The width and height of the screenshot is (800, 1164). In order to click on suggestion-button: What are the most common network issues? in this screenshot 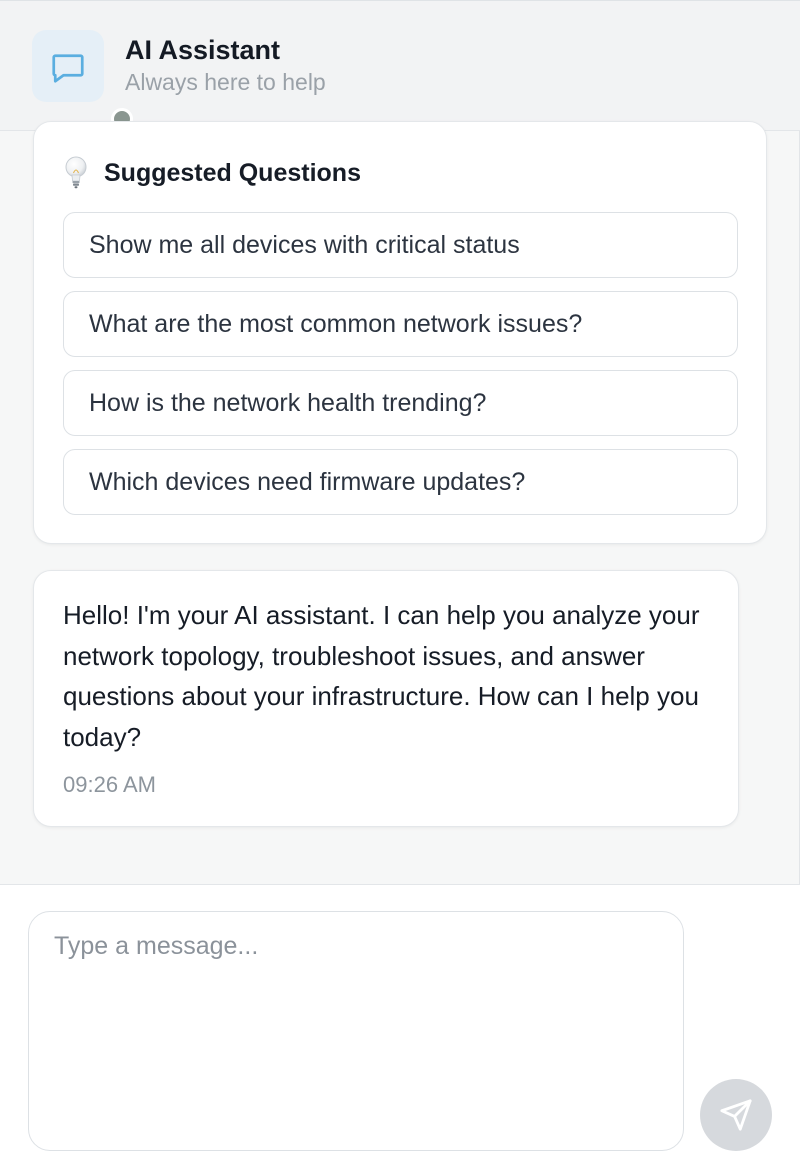, I will do `click(400, 324)`.